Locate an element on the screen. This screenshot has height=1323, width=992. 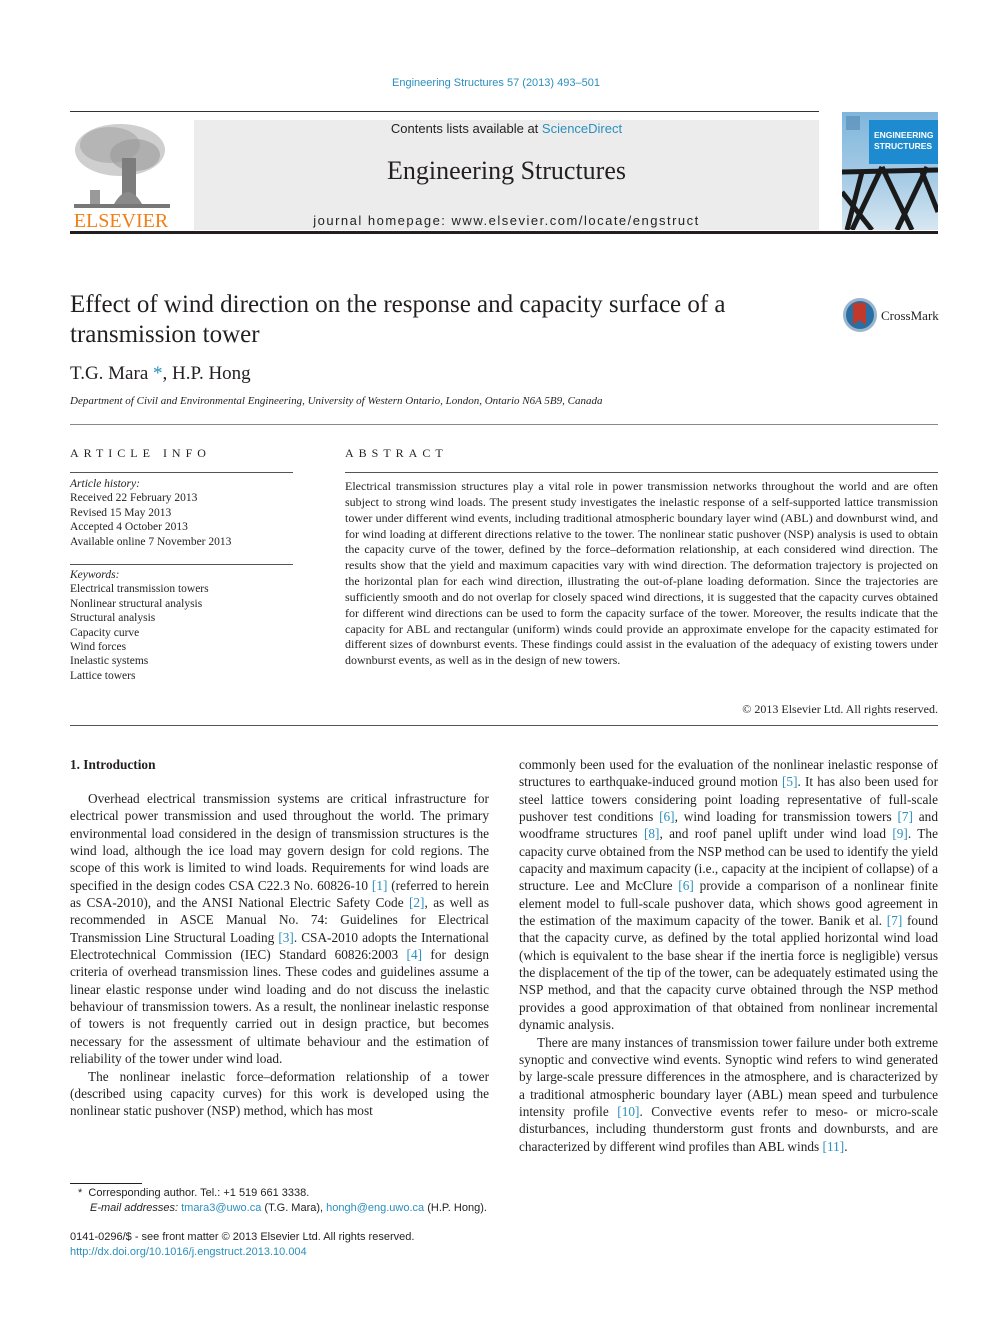
journal-cover-thumbnail: ENGINEERING STRUCTURES is located at coordinates (890, 171).